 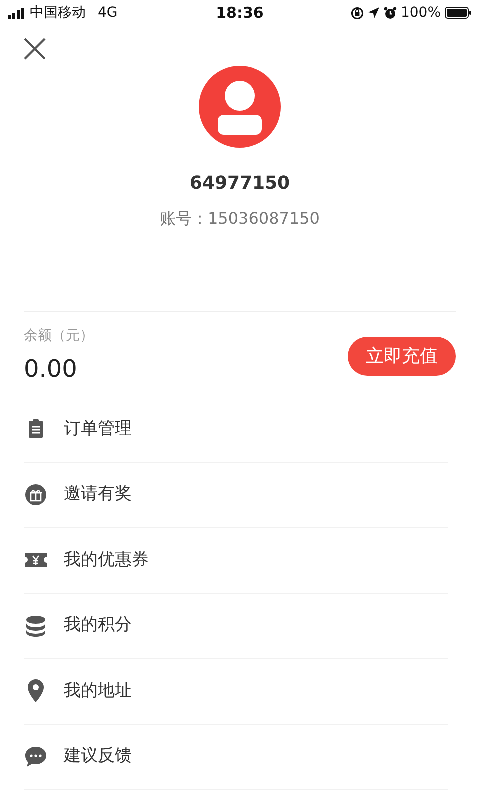 I want to click on location-pin-icon, so click(x=36, y=691).